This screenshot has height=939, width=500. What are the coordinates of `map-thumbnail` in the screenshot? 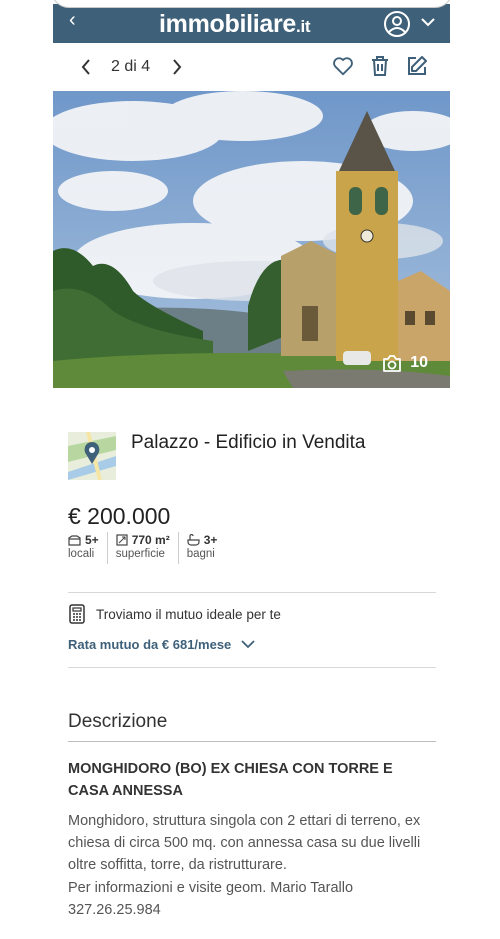 It's located at (92, 456).